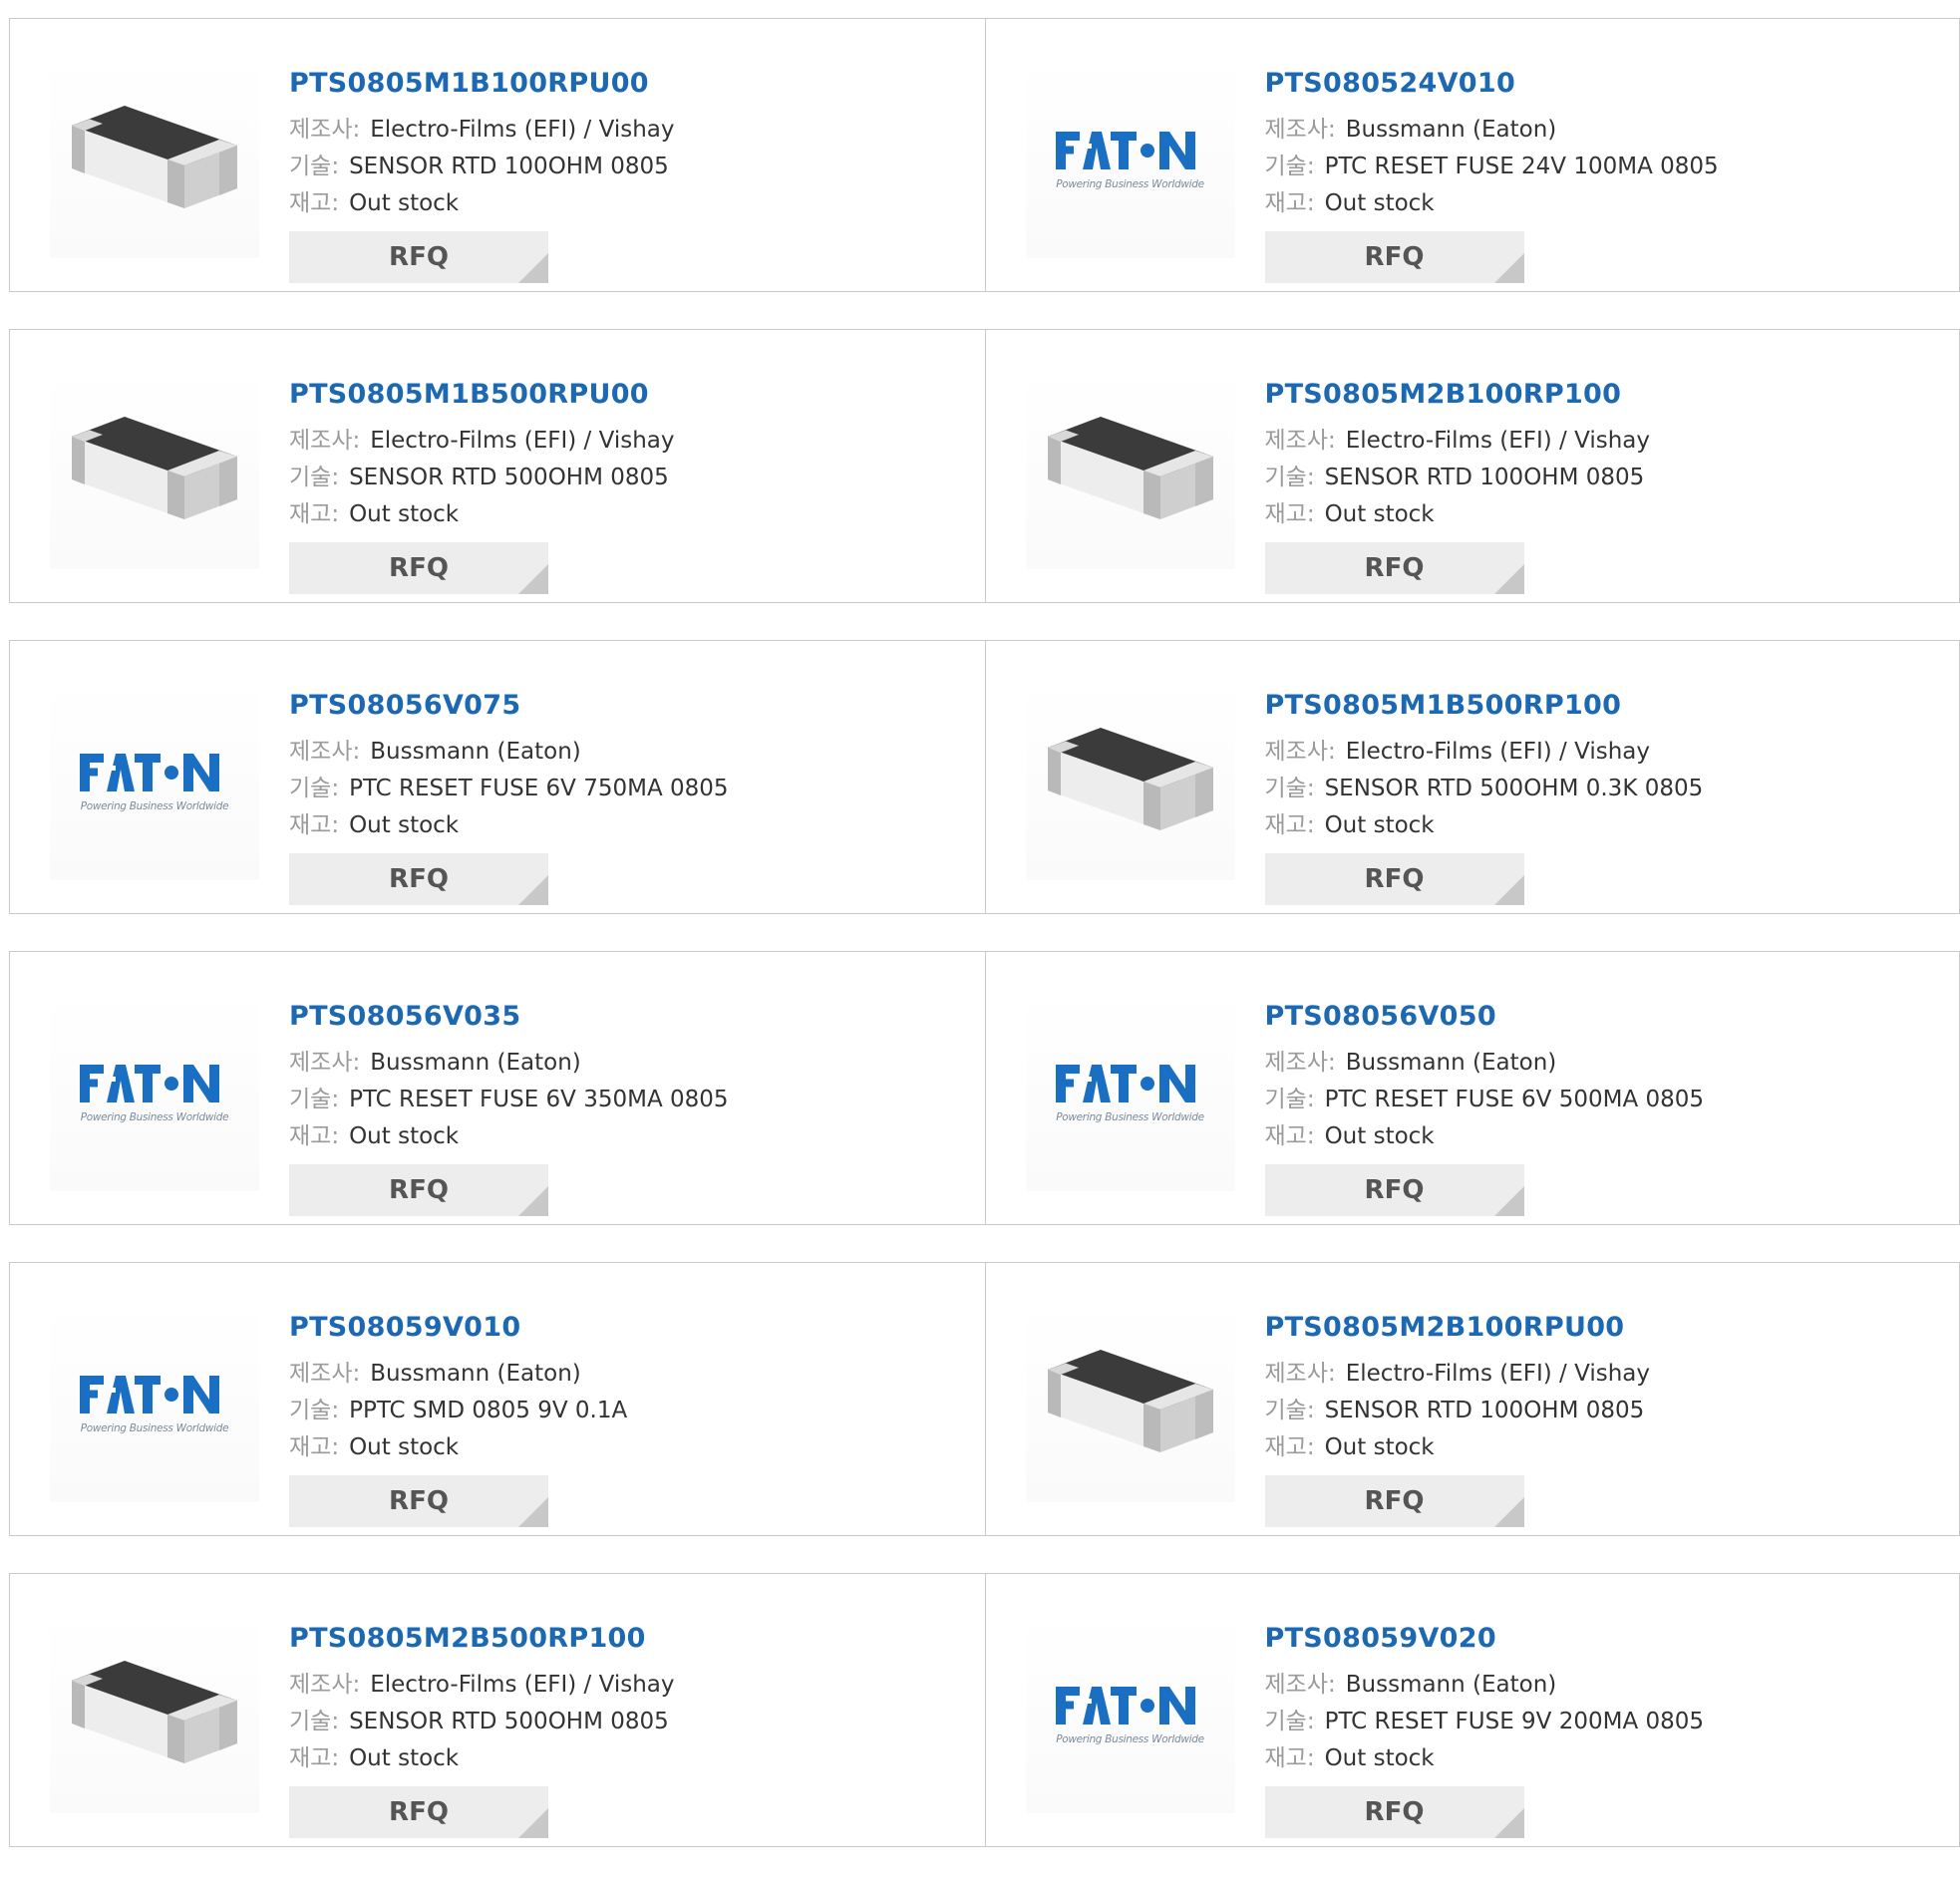 The height and width of the screenshot is (1884, 1960). Describe the element at coordinates (1604, 708) in the screenshot. I see `part-number-link: PTS0805M1B500RP100` at that location.